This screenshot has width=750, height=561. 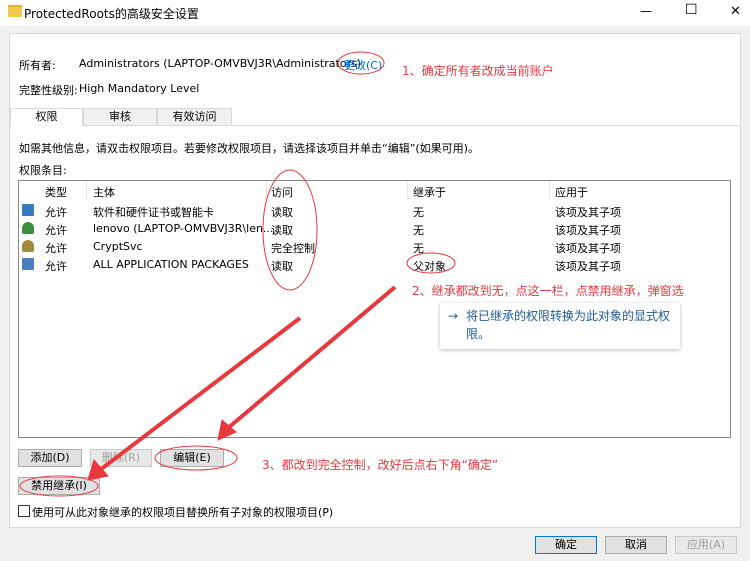 I want to click on highlight-change-owner, so click(x=361, y=63).